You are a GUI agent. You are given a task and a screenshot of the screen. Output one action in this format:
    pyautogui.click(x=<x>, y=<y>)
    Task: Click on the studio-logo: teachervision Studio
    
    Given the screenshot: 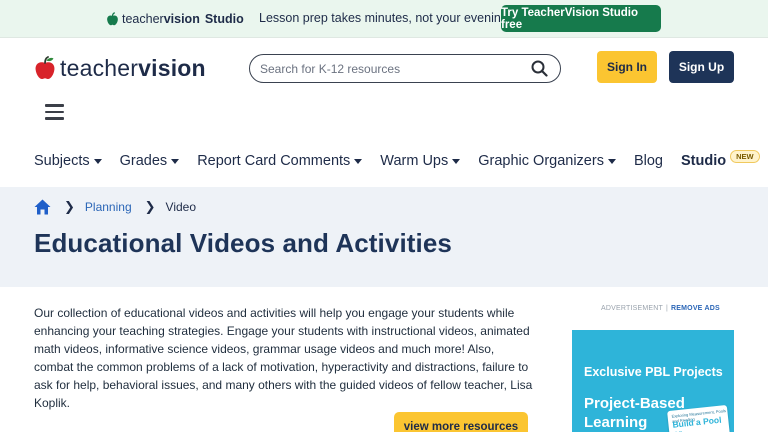 What is the action you would take?
    pyautogui.click(x=175, y=19)
    